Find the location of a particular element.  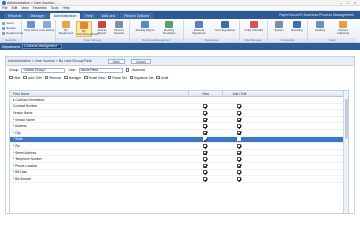

departments-button: Departments is located at coordinates (12, 33).